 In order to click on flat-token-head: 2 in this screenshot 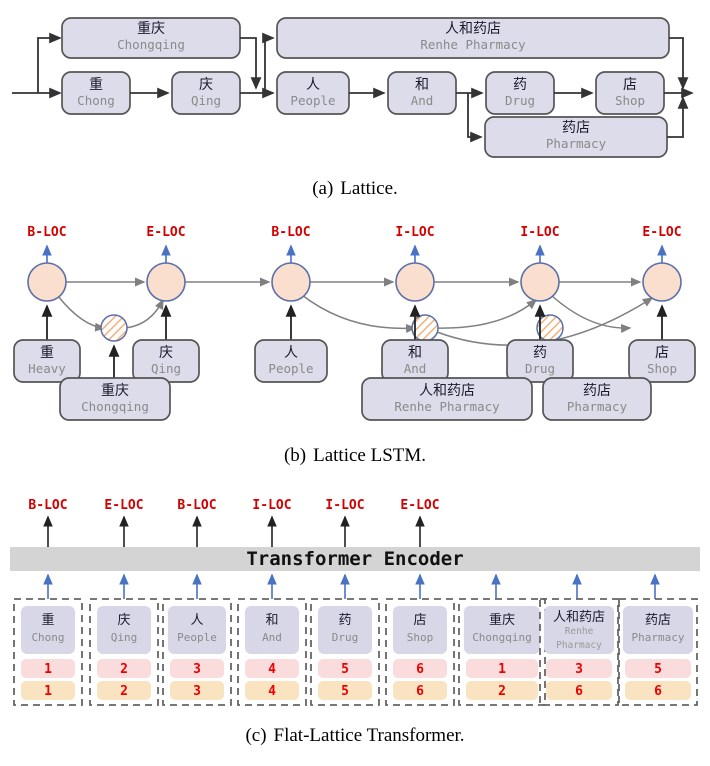, I will do `click(124, 669)`.